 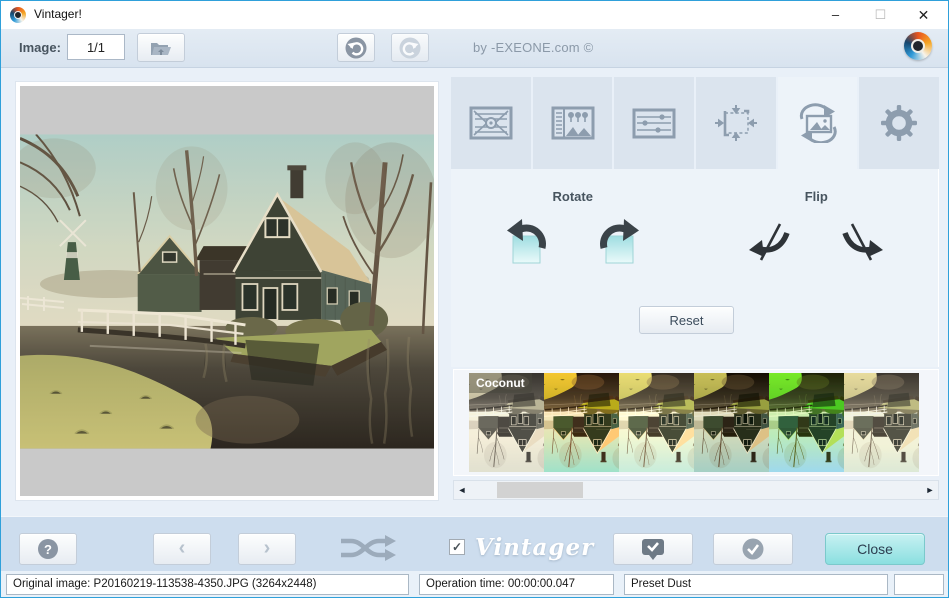 I want to click on next-image-button: ›, so click(x=267, y=549).